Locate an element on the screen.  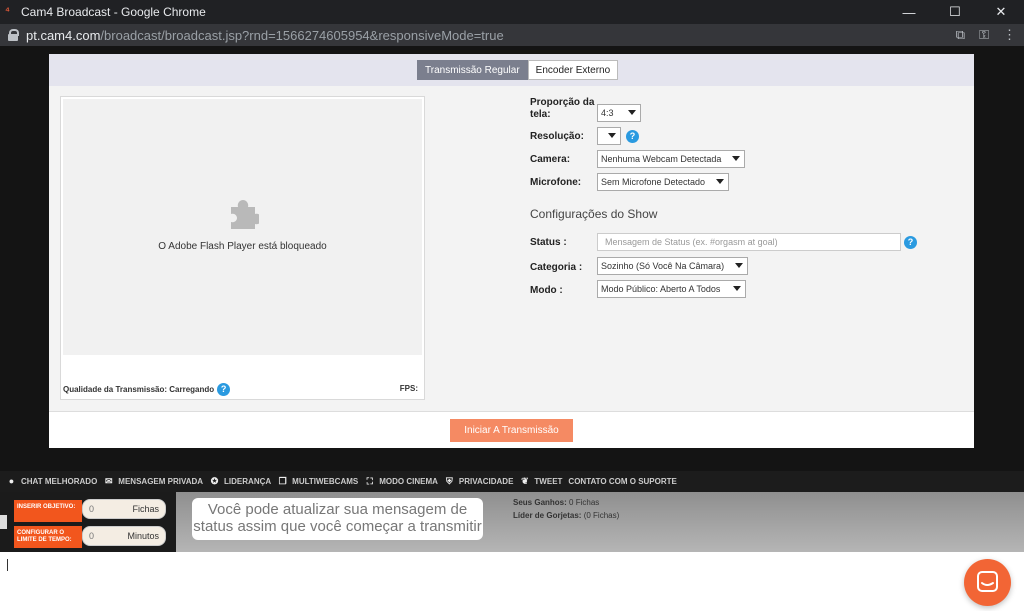
mode-label: Modo : is located at coordinates (546, 290).